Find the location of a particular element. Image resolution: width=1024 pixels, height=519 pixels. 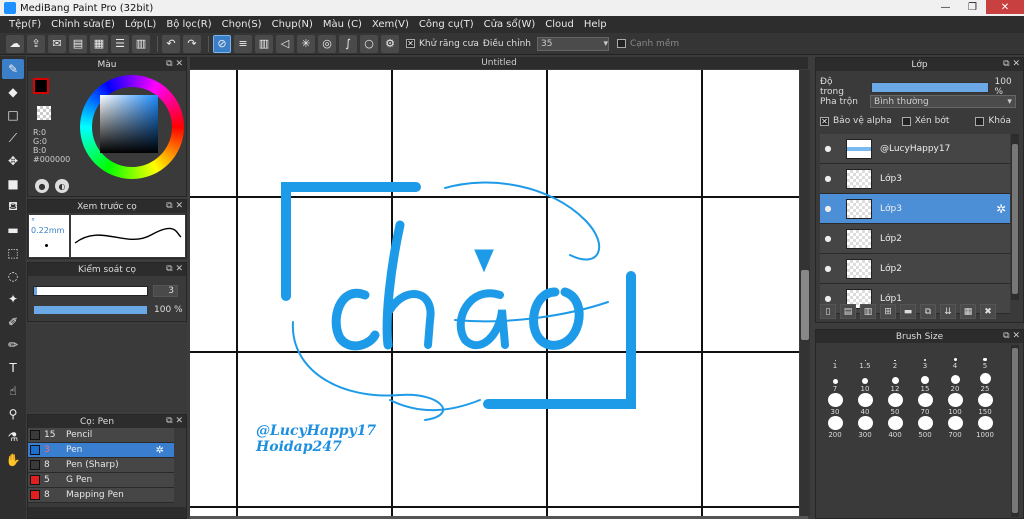

palette-icon: ● is located at coordinates (42, 186).